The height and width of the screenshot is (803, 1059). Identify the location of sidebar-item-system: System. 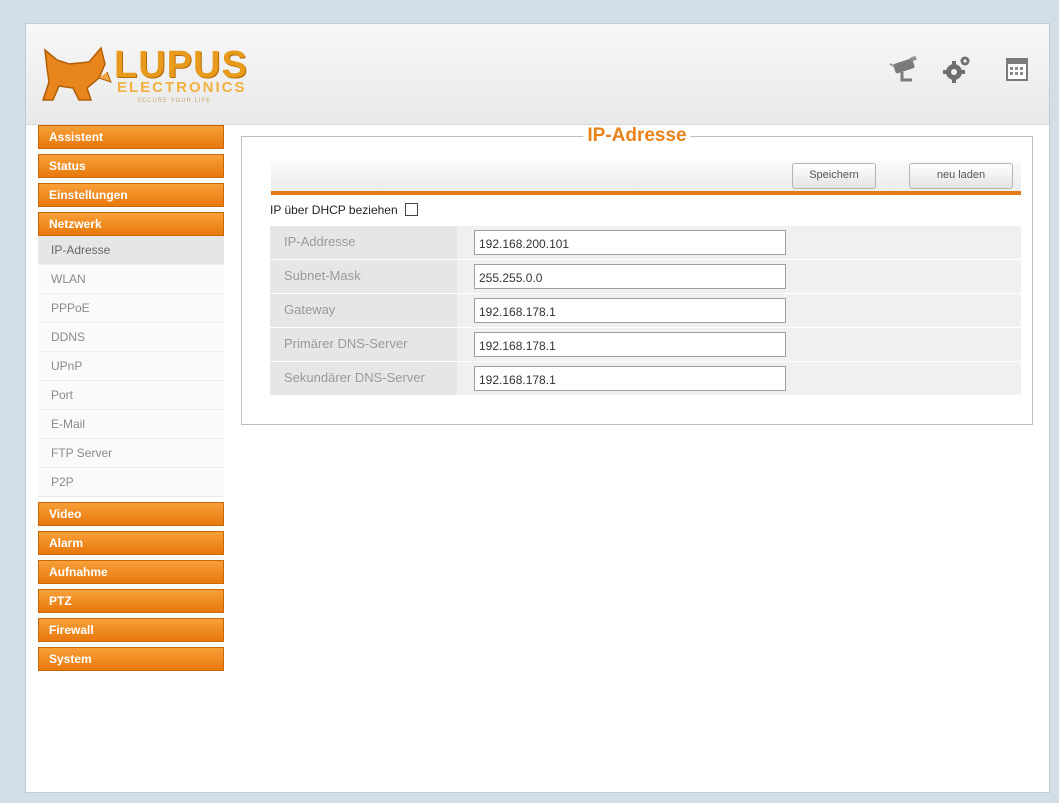
(131, 659).